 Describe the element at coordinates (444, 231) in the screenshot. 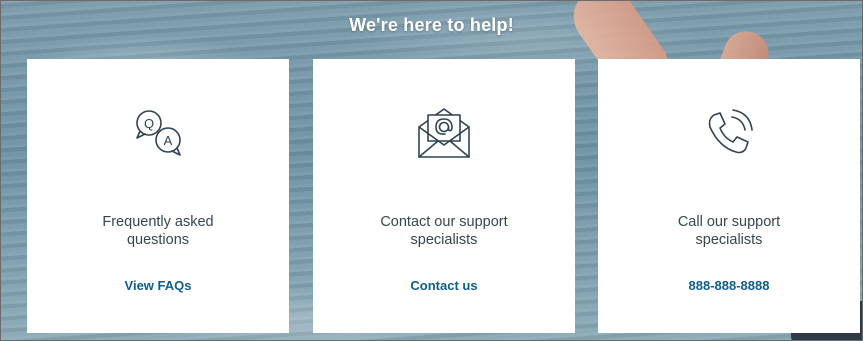

I see `contact-card-title: Contact our support specialists` at that location.